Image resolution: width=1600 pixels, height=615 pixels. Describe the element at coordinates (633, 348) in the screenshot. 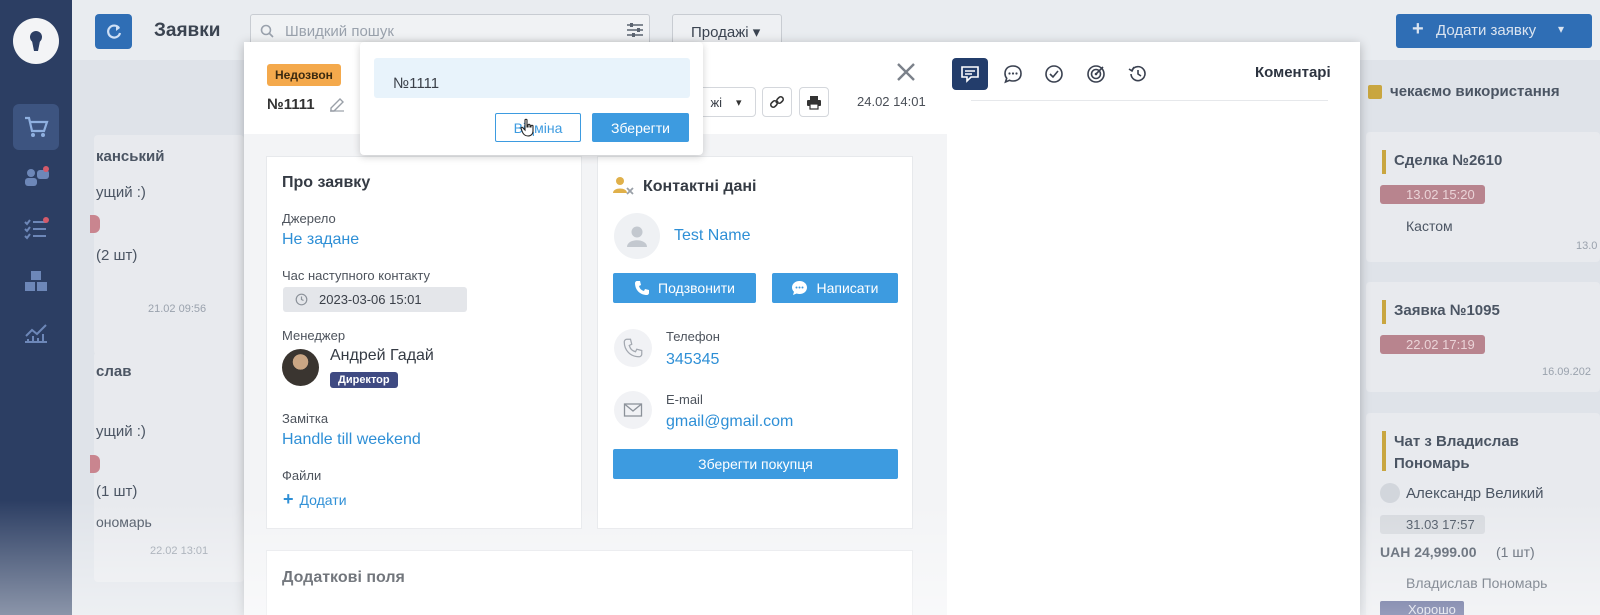

I see `phone-icon` at that location.